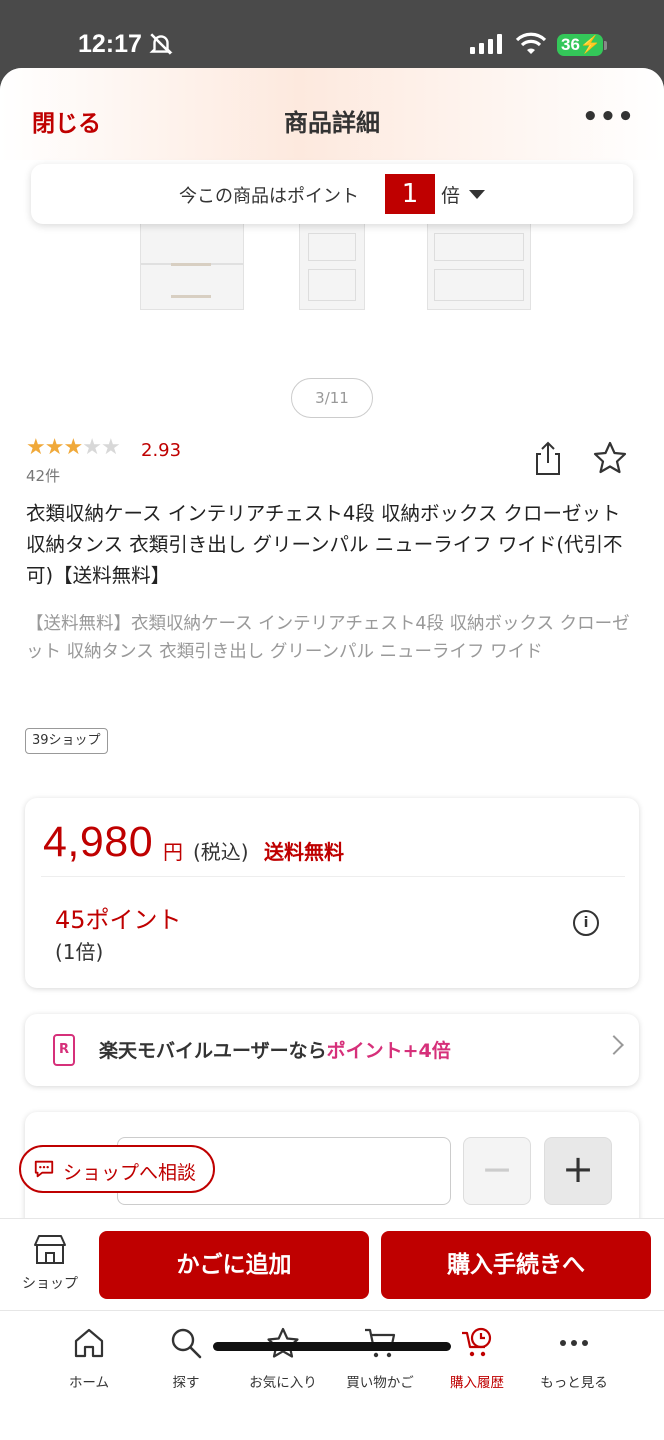  I want to click on add-to-cart-button: かごに追加, so click(234, 1265).